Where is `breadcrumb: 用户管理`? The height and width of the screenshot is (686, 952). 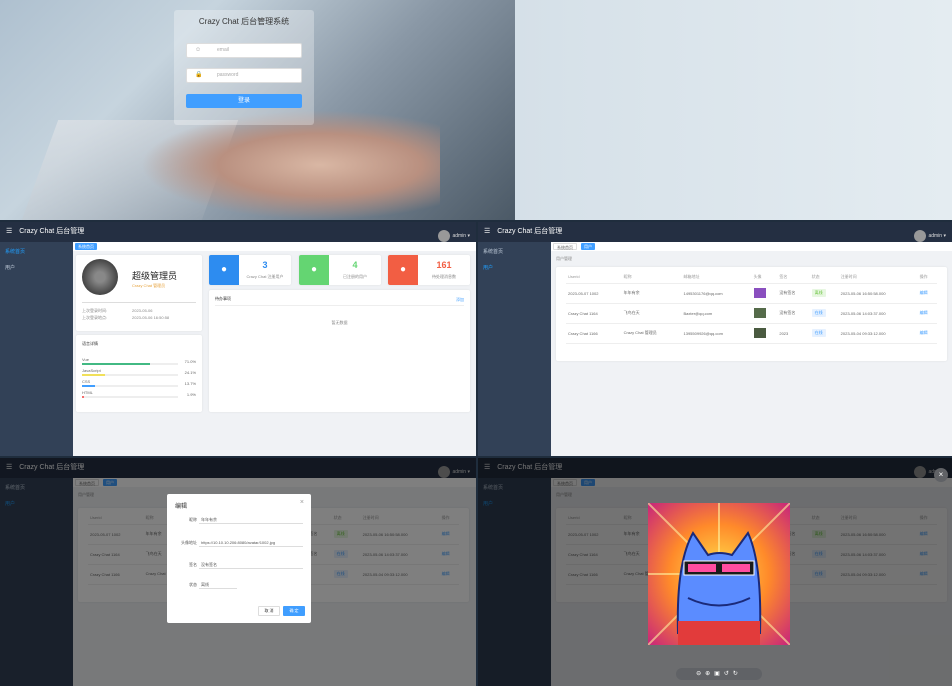
breadcrumb: 用户管理 is located at coordinates (564, 258).